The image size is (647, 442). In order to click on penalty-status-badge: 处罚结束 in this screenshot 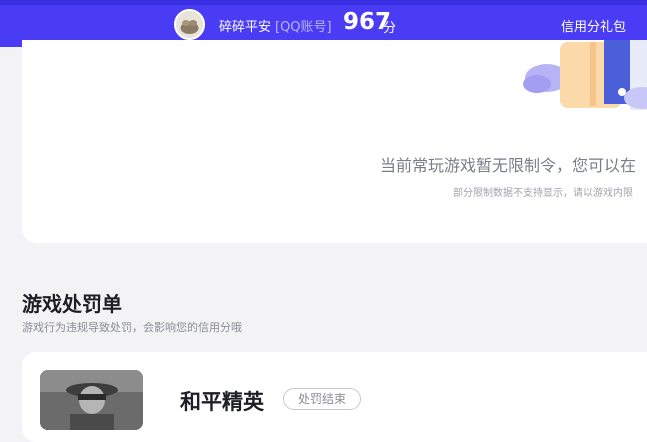, I will do `click(322, 399)`.